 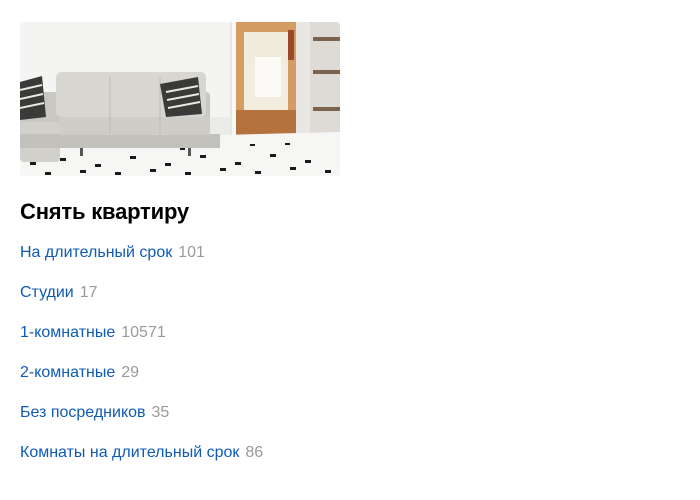 What do you see at coordinates (96, 252) in the screenshot?
I see `link-long-term: На длительный срок` at bounding box center [96, 252].